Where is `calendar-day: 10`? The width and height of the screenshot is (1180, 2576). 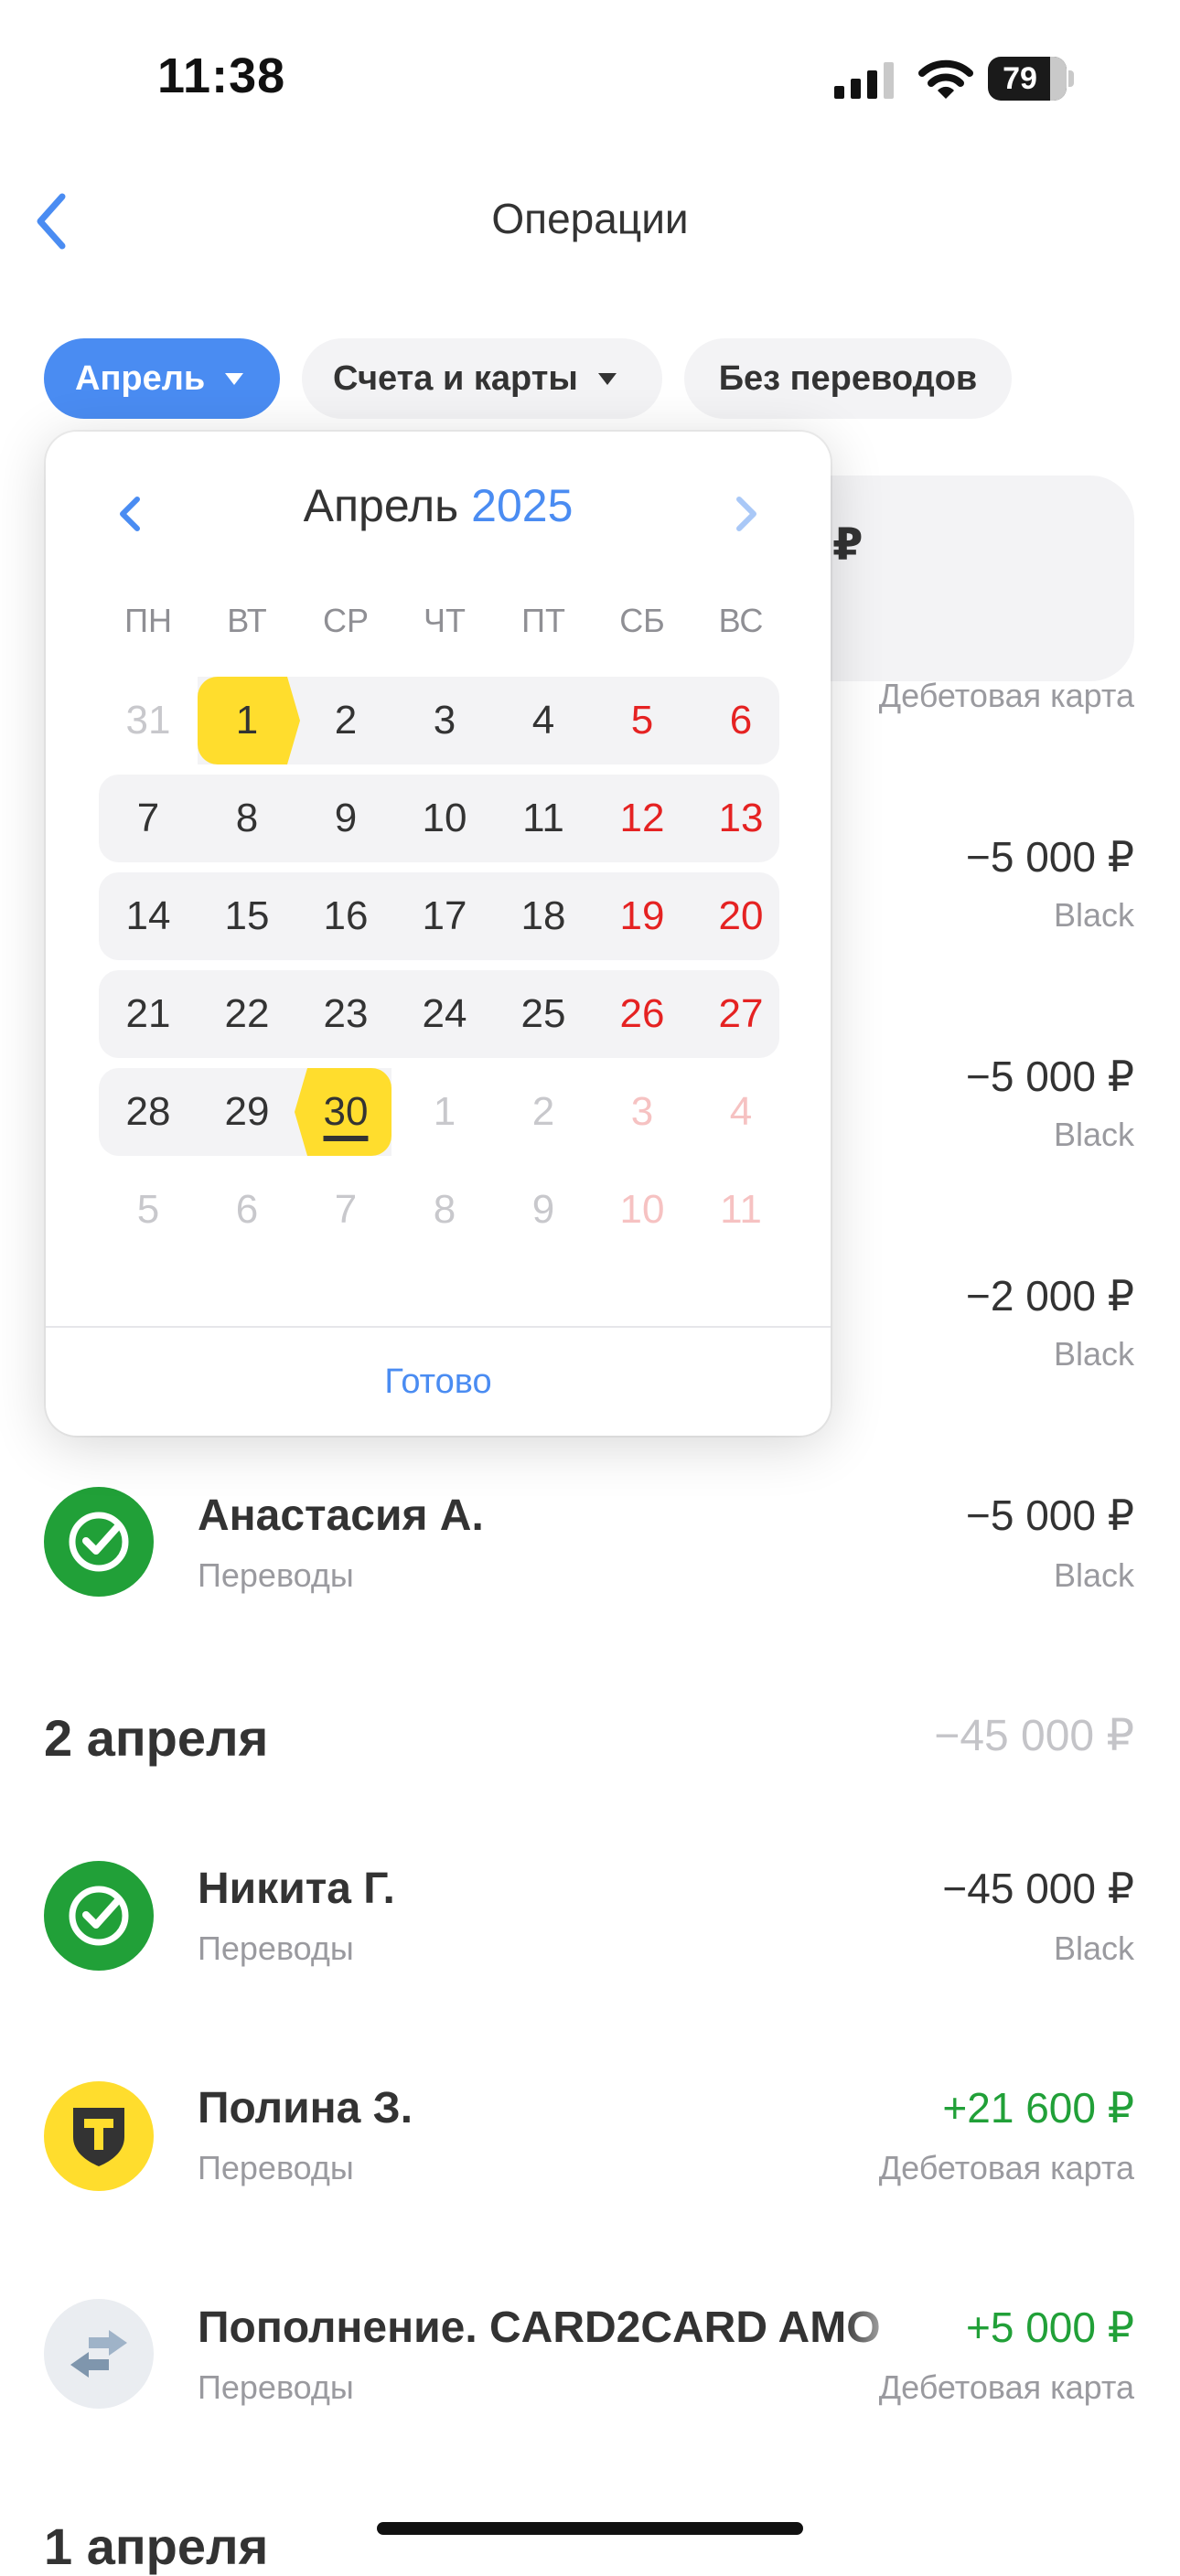
calendar-day: 10 is located at coordinates (444, 818).